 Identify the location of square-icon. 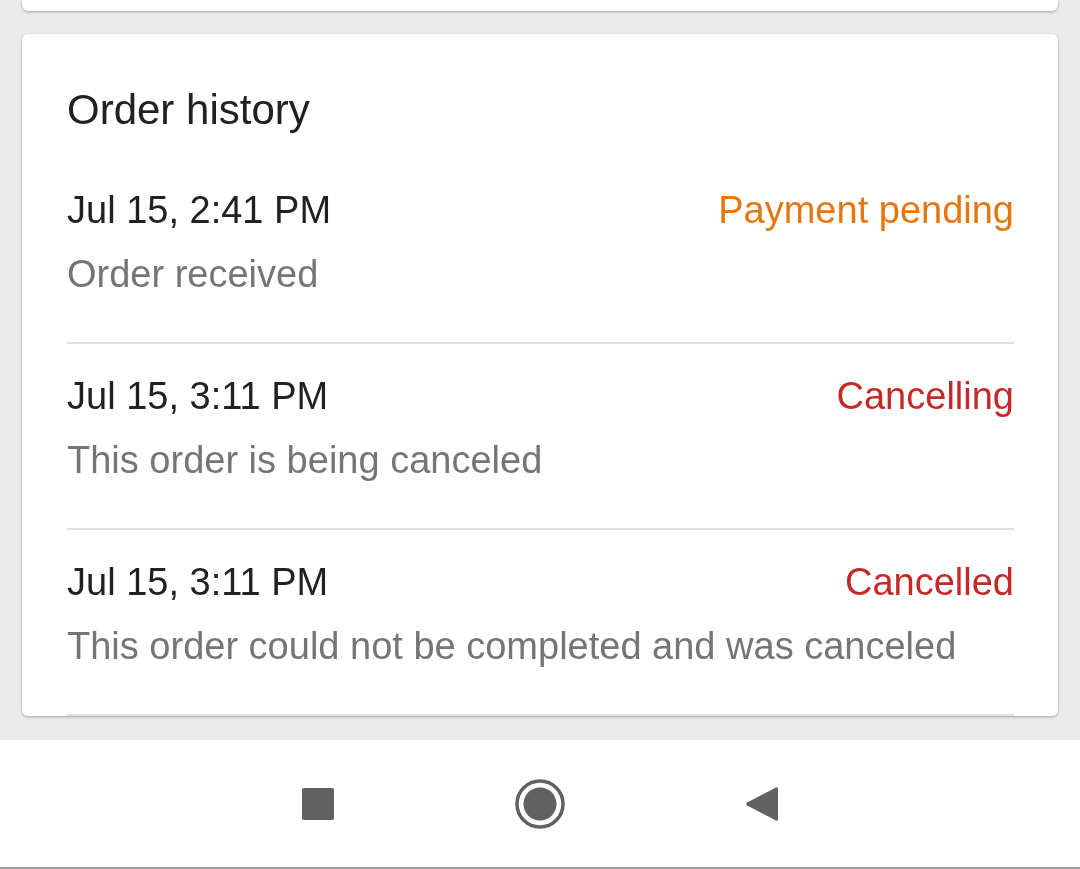
(318, 803).